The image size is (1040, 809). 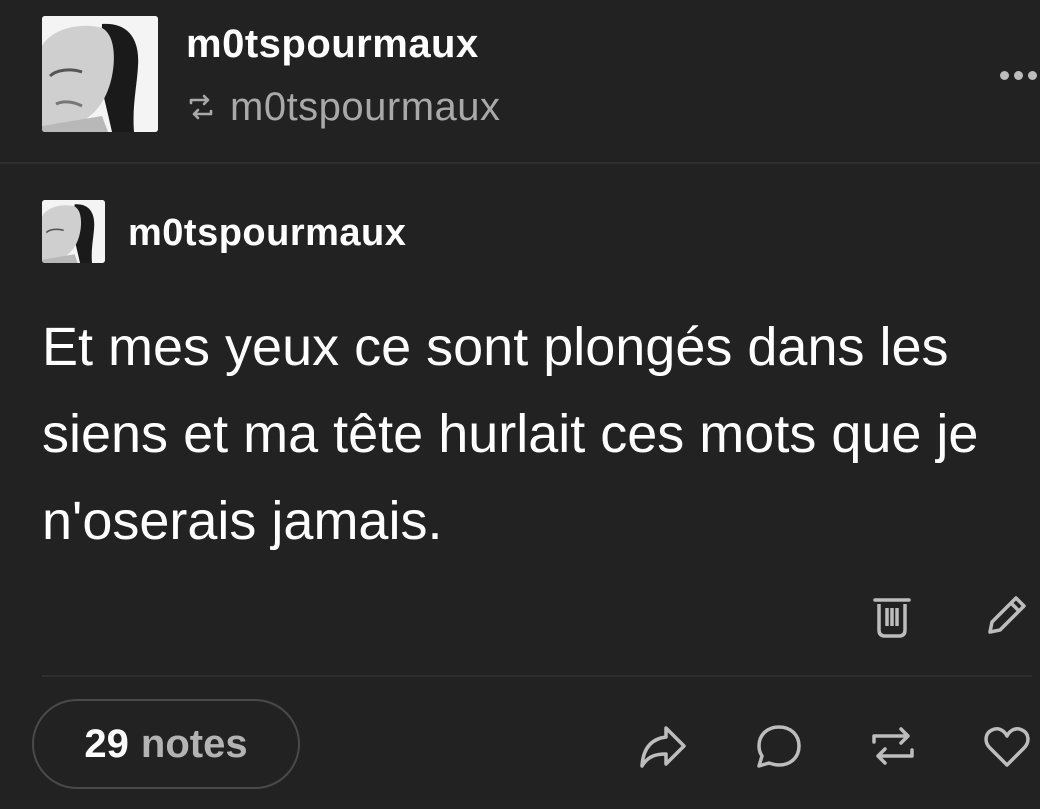 I want to click on blog-name: m0tspourmaux, so click(x=332, y=44).